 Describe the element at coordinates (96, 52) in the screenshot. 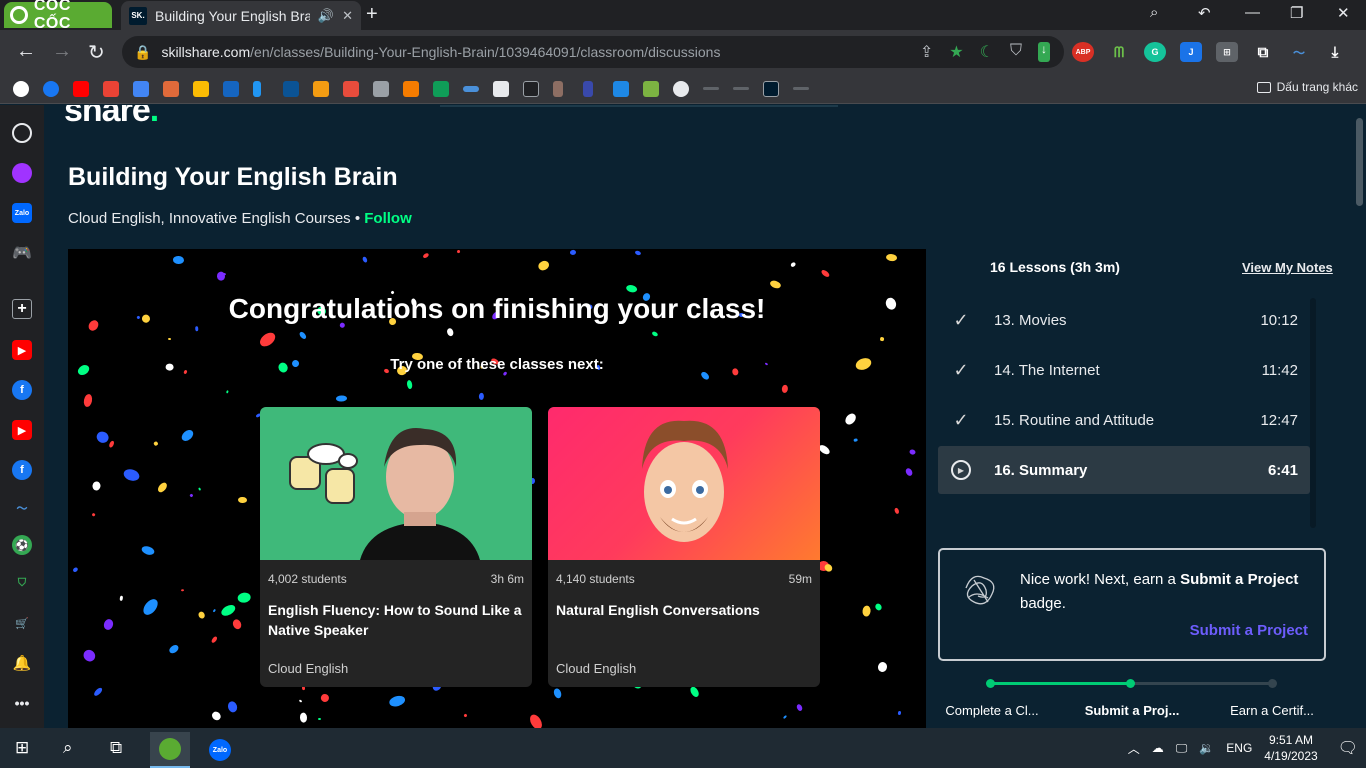

I see `reload-button: ↻` at that location.